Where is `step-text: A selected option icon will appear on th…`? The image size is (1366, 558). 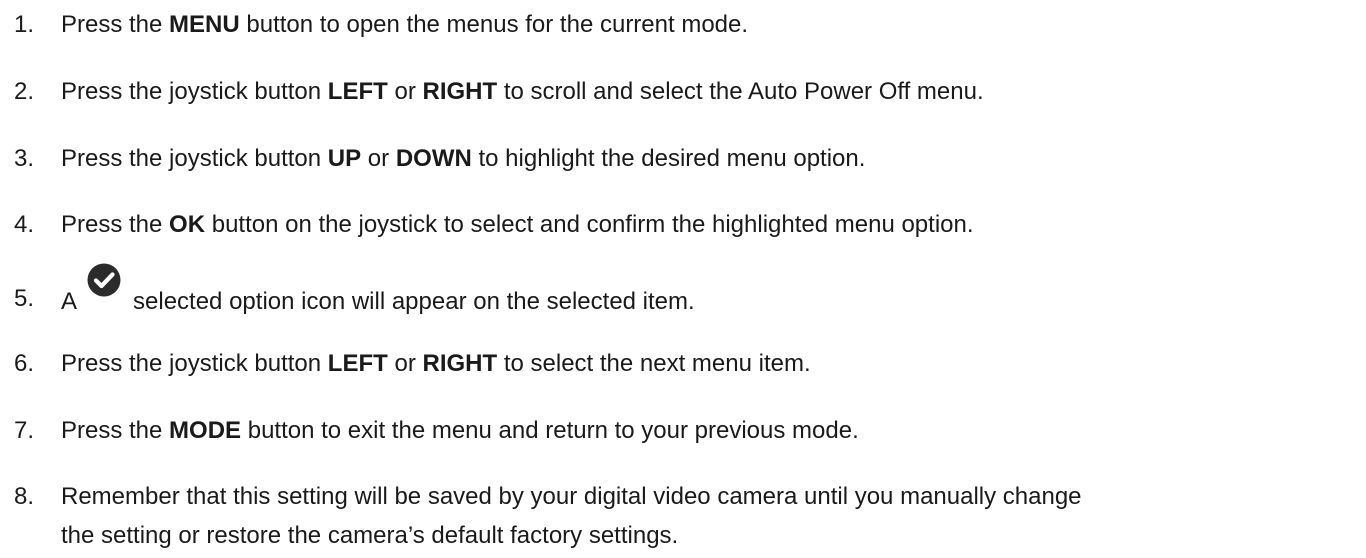
step-text: A selected option icon will appear on th… is located at coordinates (378, 293).